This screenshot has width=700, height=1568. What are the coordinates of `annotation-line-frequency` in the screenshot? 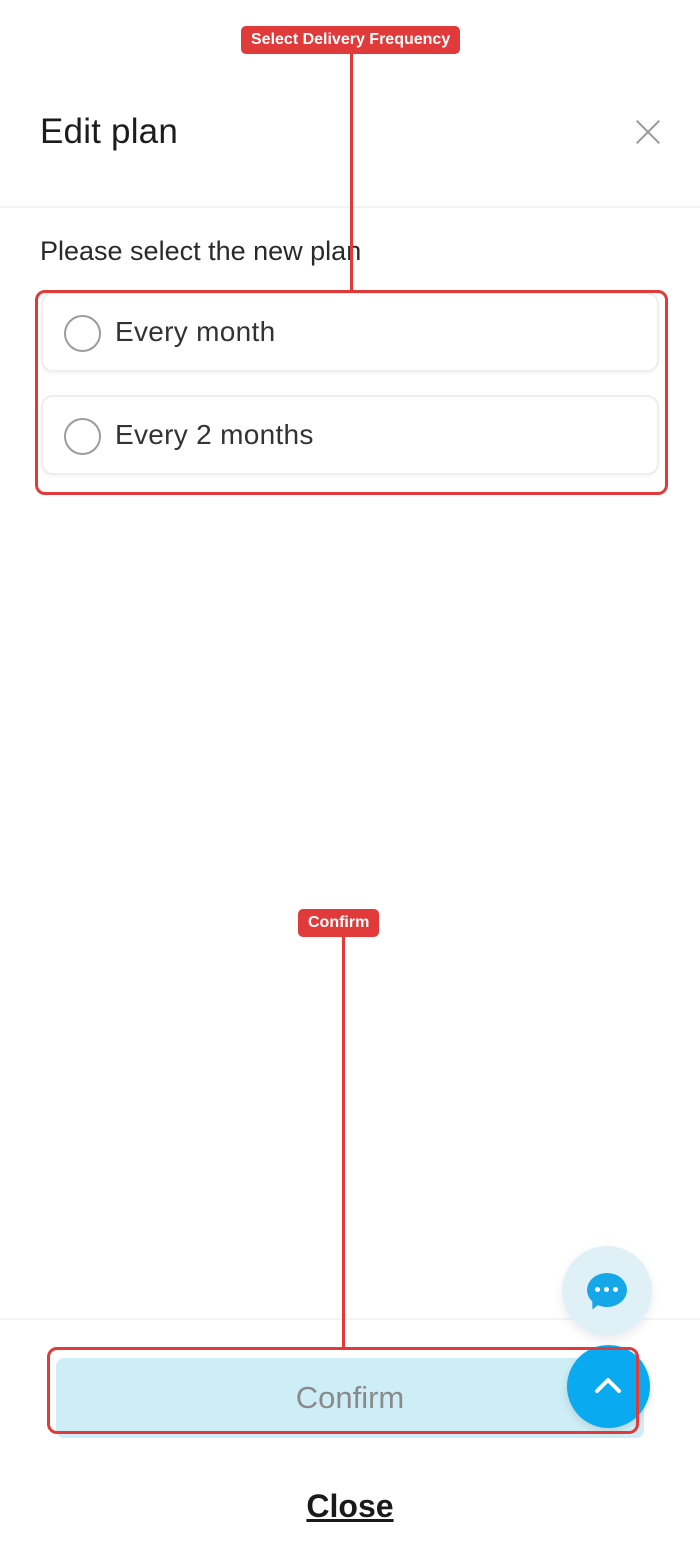 It's located at (351, 173).